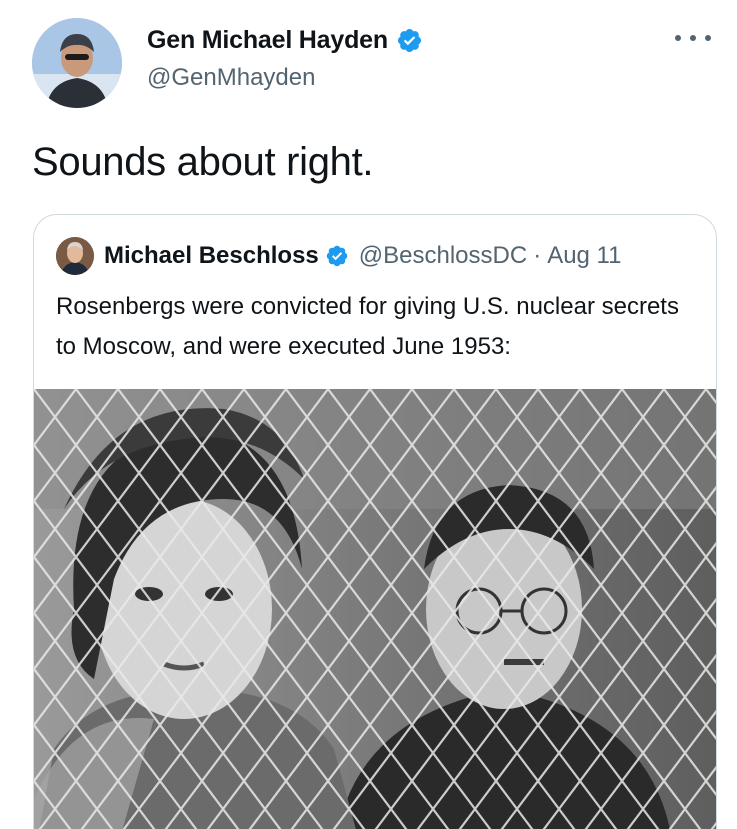  What do you see at coordinates (285, 59) in the screenshot?
I see `author-info: Gen Michael Hayden @GenMhayden` at bounding box center [285, 59].